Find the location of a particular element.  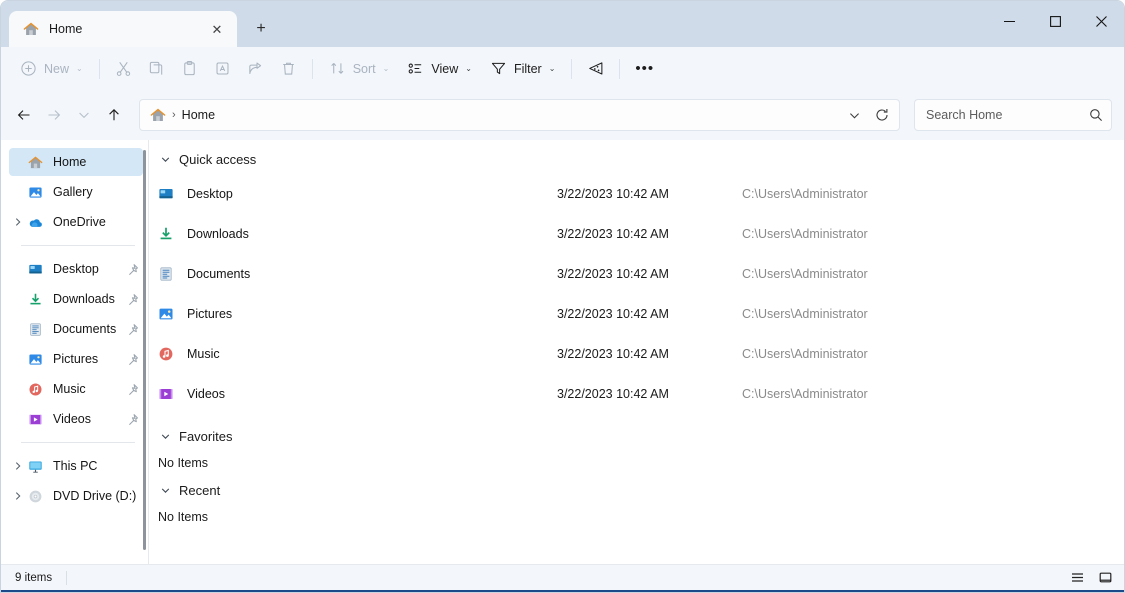

sidebar-item-desktop: Desktop is located at coordinates (76, 269).